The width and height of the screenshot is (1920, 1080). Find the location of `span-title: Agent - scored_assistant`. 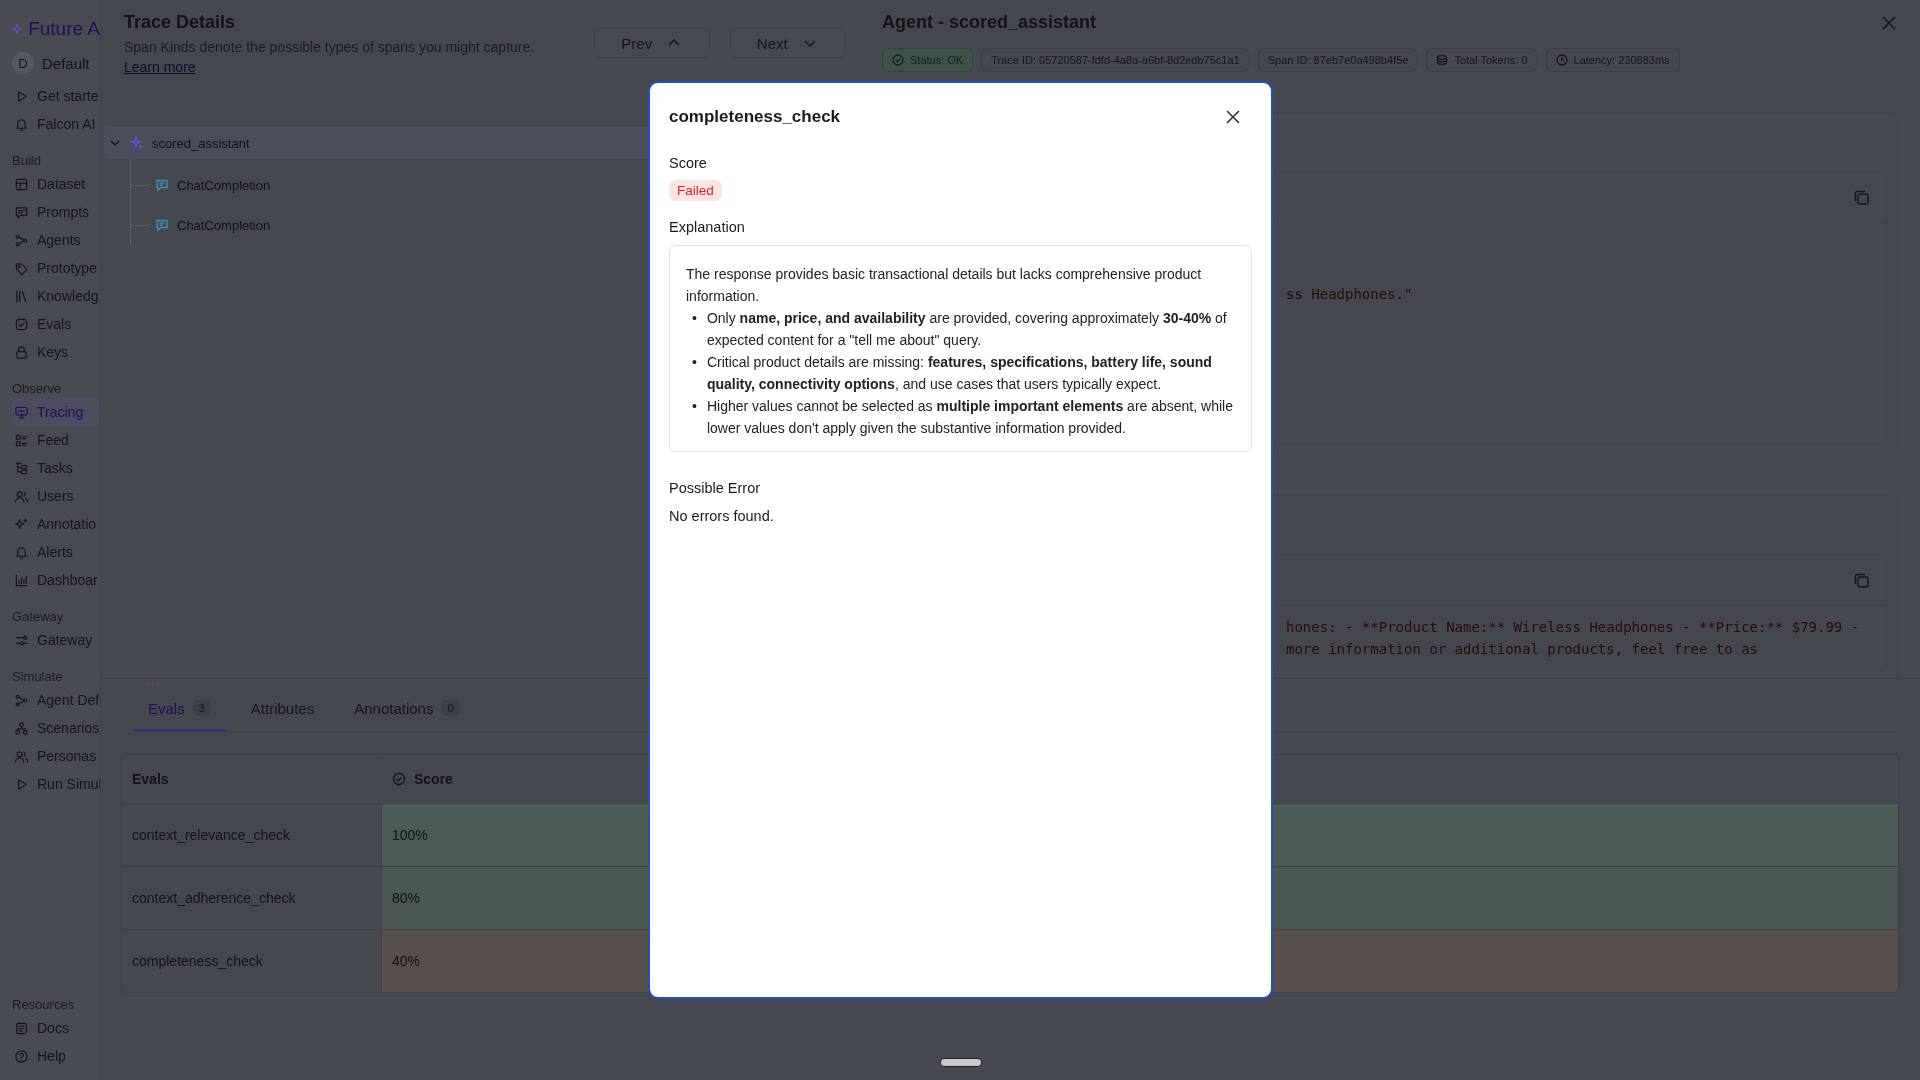

span-title: Agent - scored_assistant is located at coordinates (989, 22).